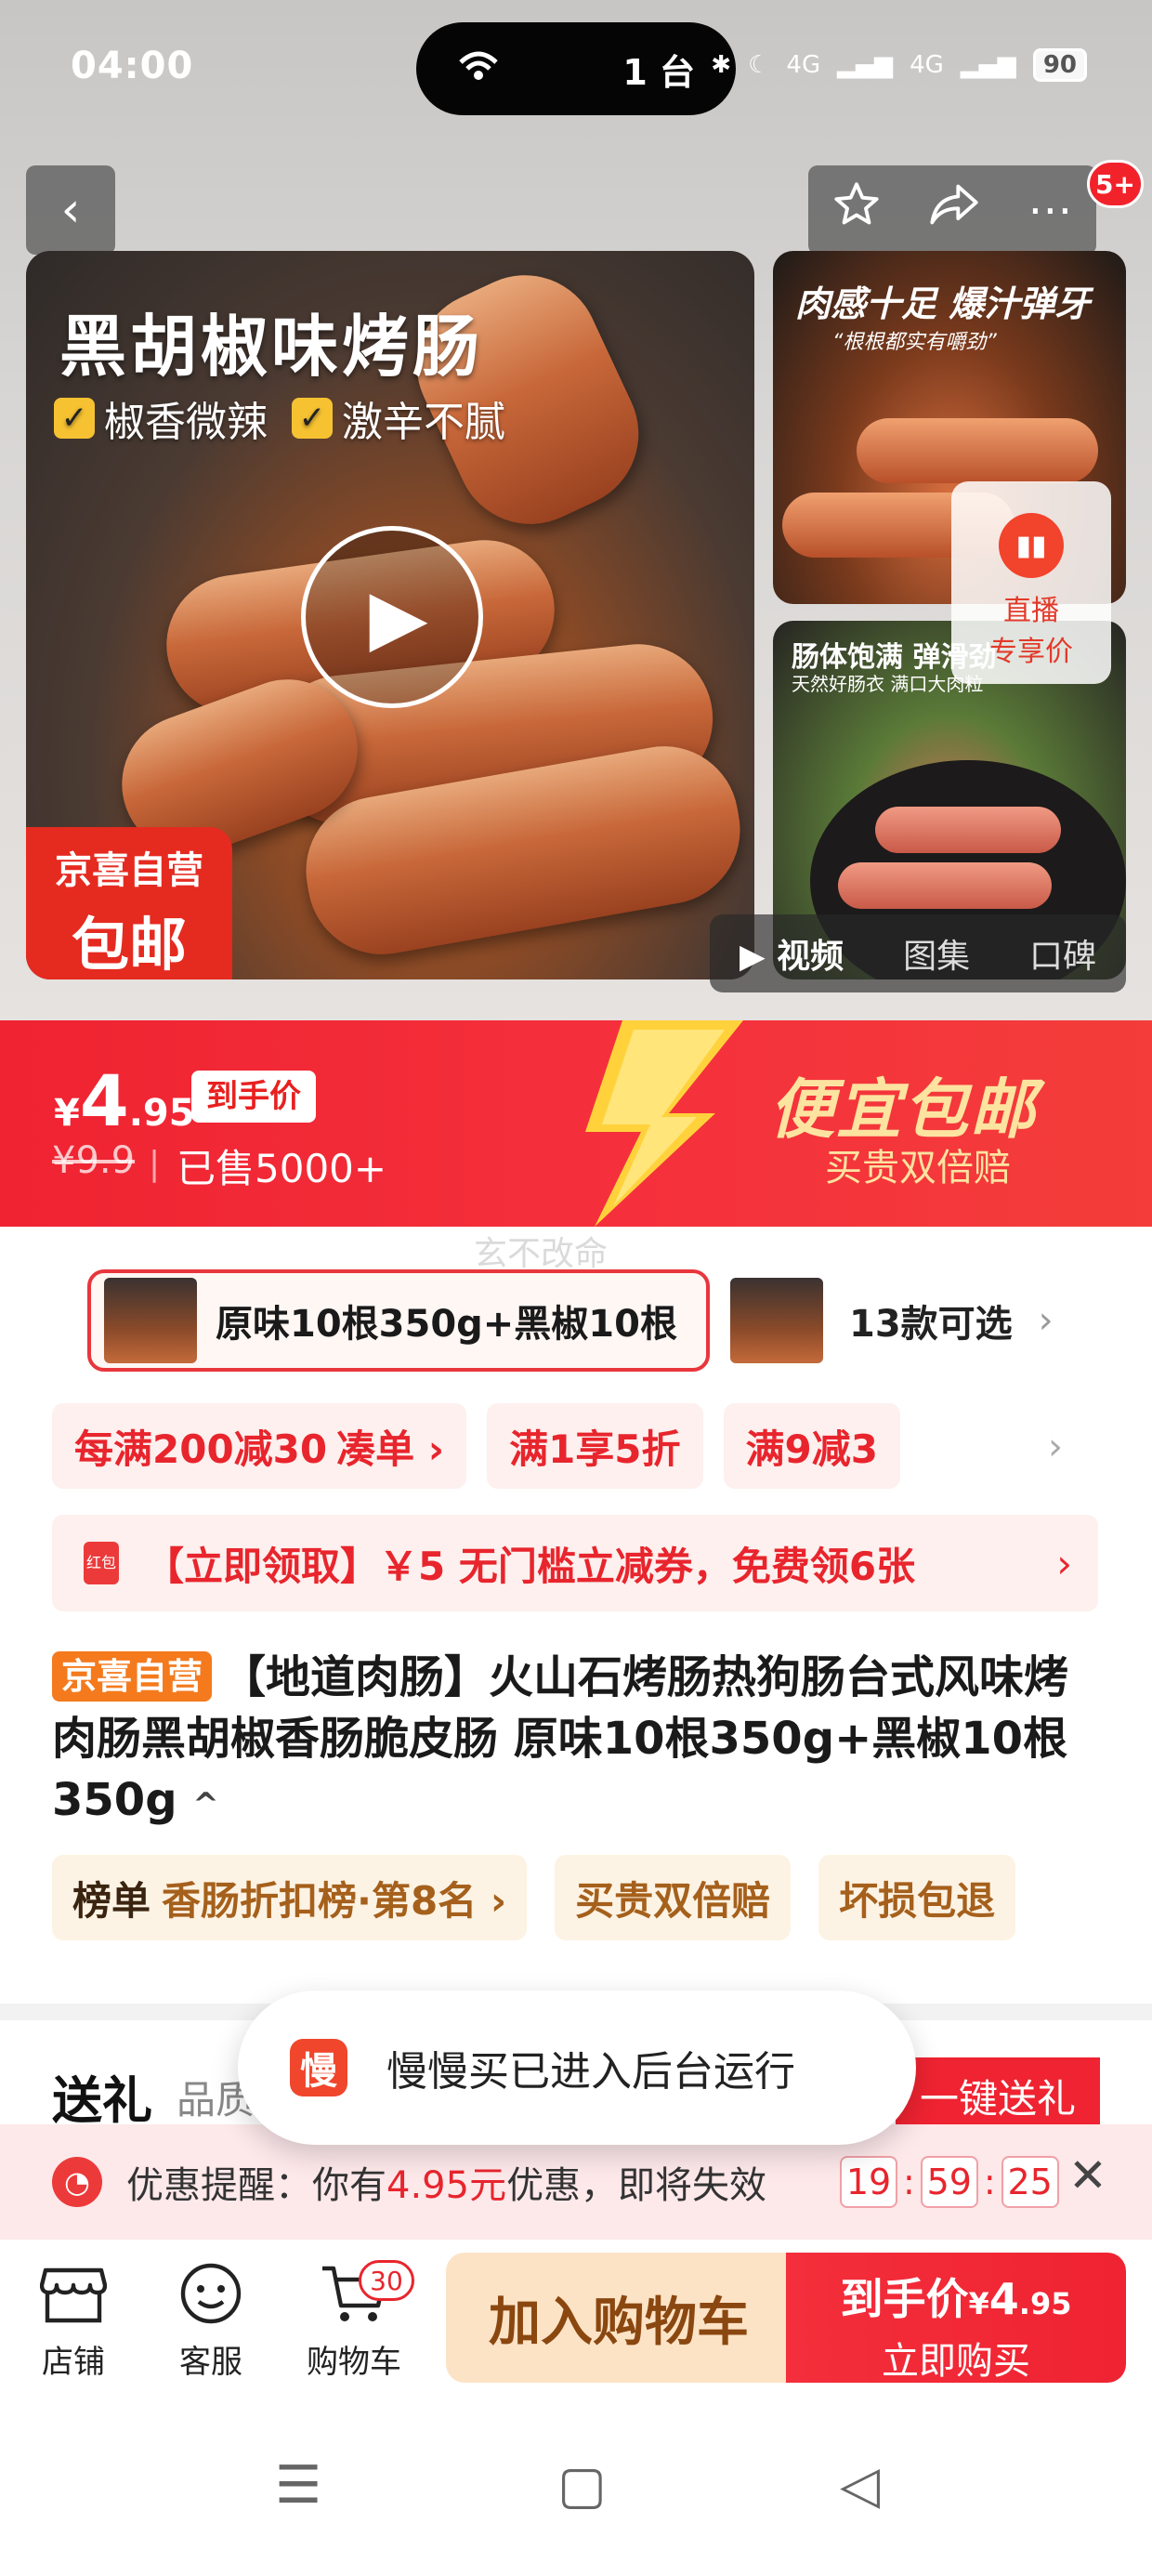 Image resolution: width=1152 pixels, height=2576 pixels. Describe the element at coordinates (899, 65) in the screenshot. I see `status-icons: ✱ ☾ 4G ▂▄▆ 4G ▂▄▆ 90` at that location.